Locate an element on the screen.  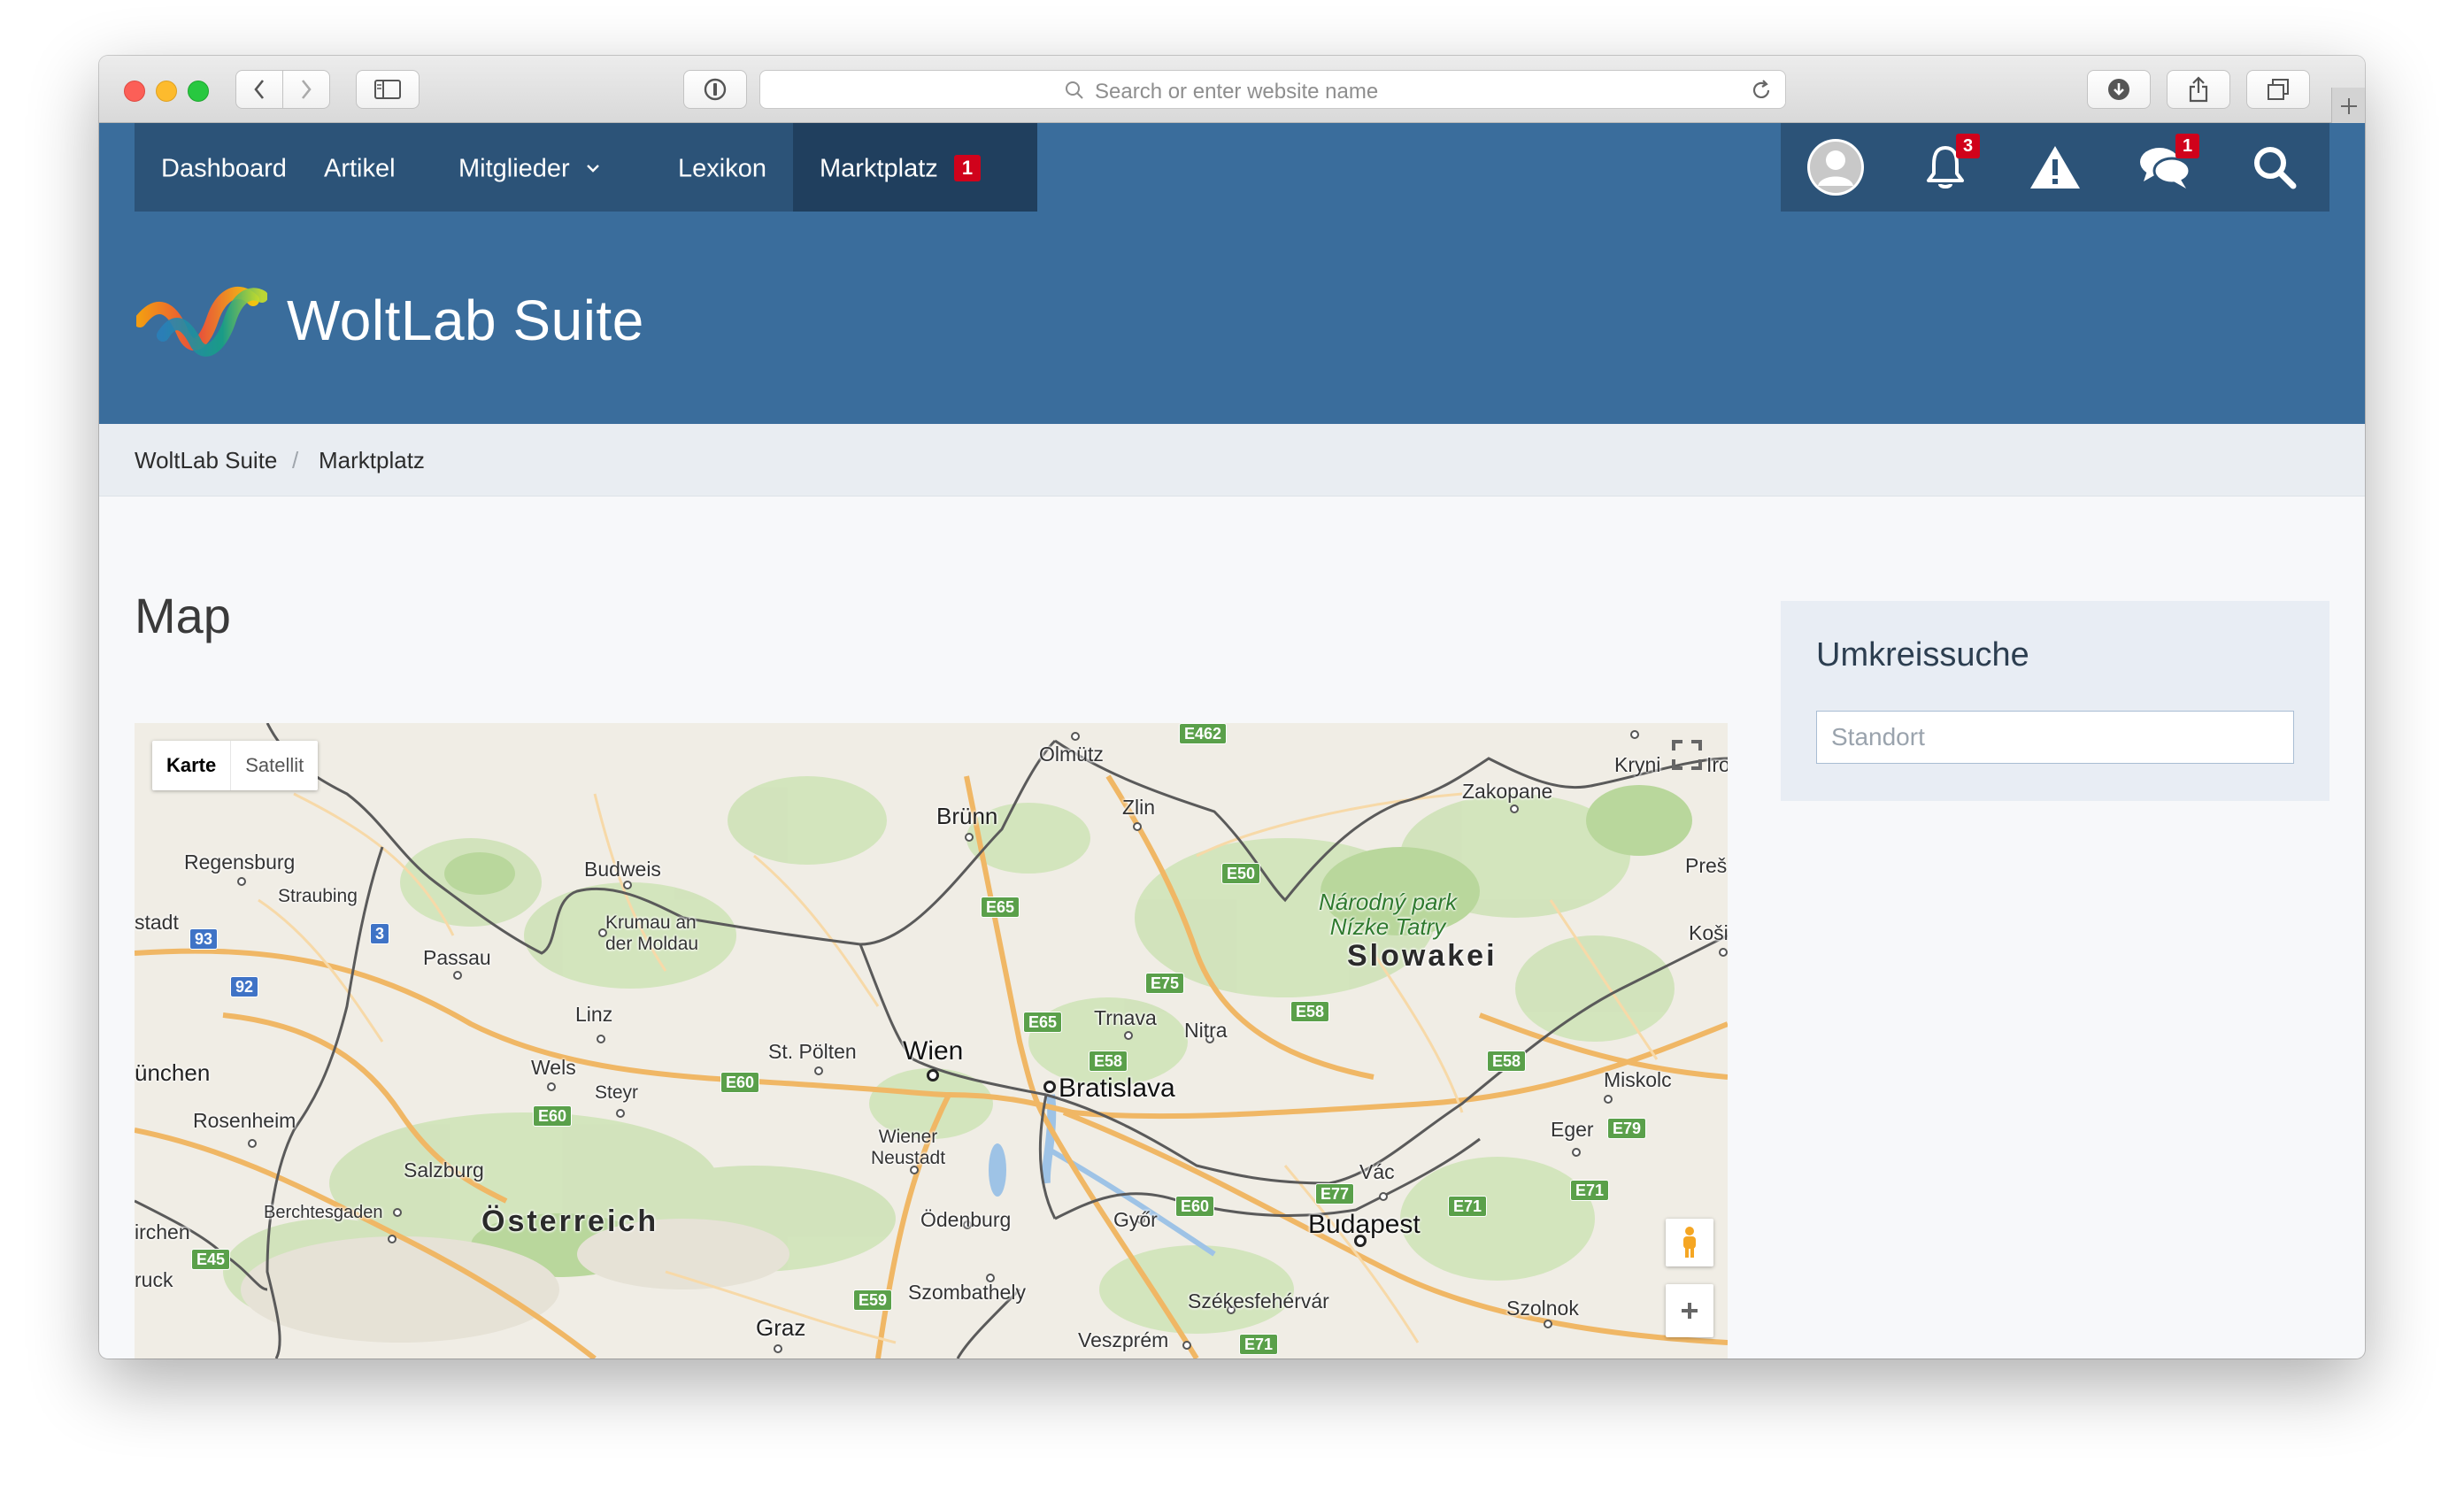
map-label-capital: Budapest is located at coordinates (1364, 1225).